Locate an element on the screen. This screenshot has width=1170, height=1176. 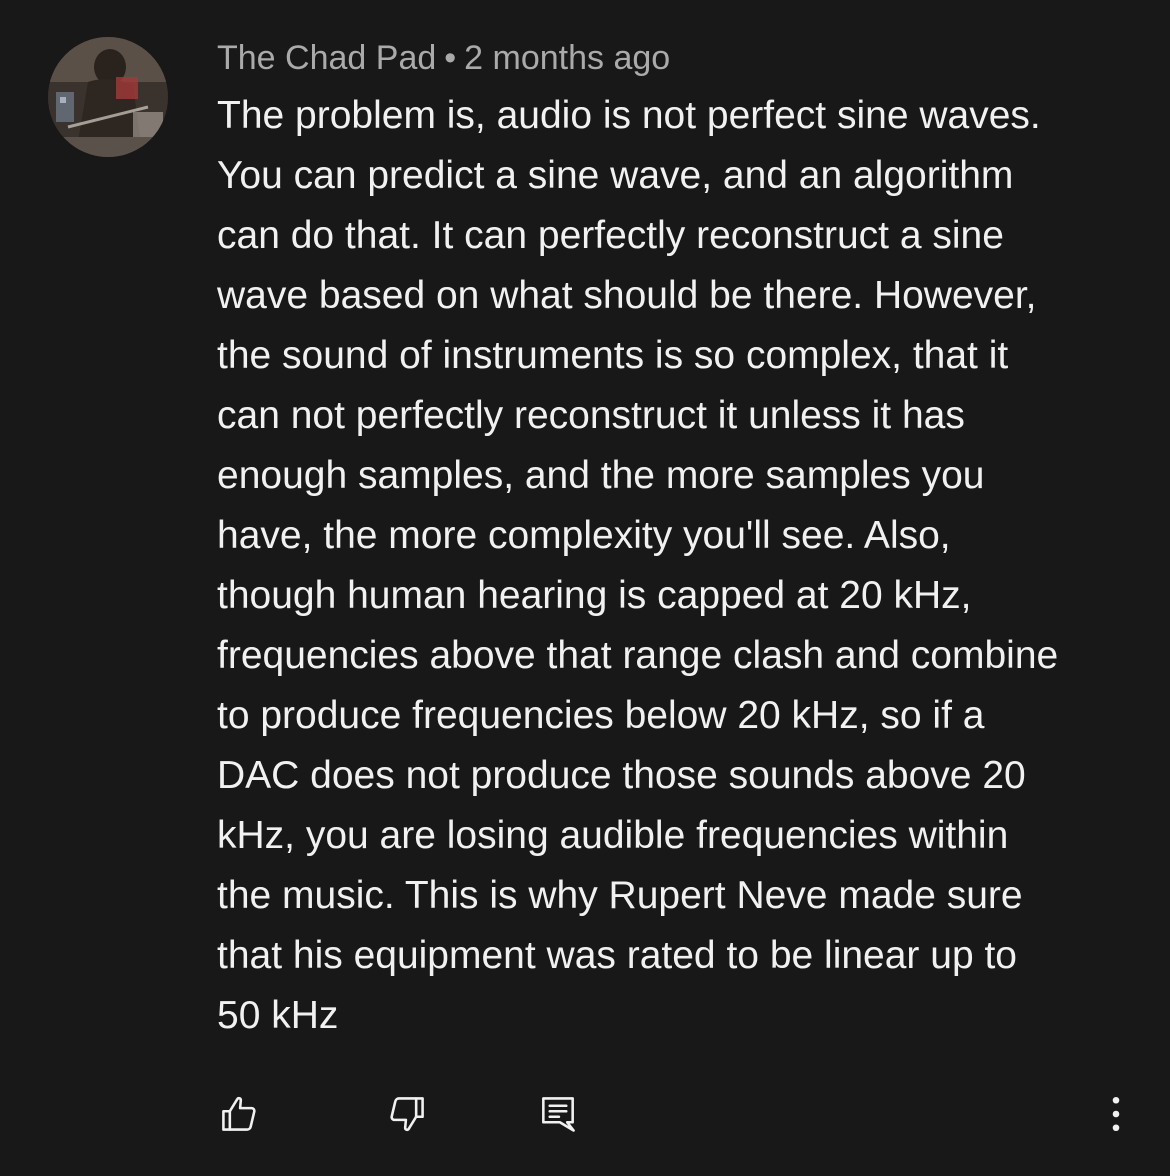
more-options-button is located at coordinates (1116, 1114).